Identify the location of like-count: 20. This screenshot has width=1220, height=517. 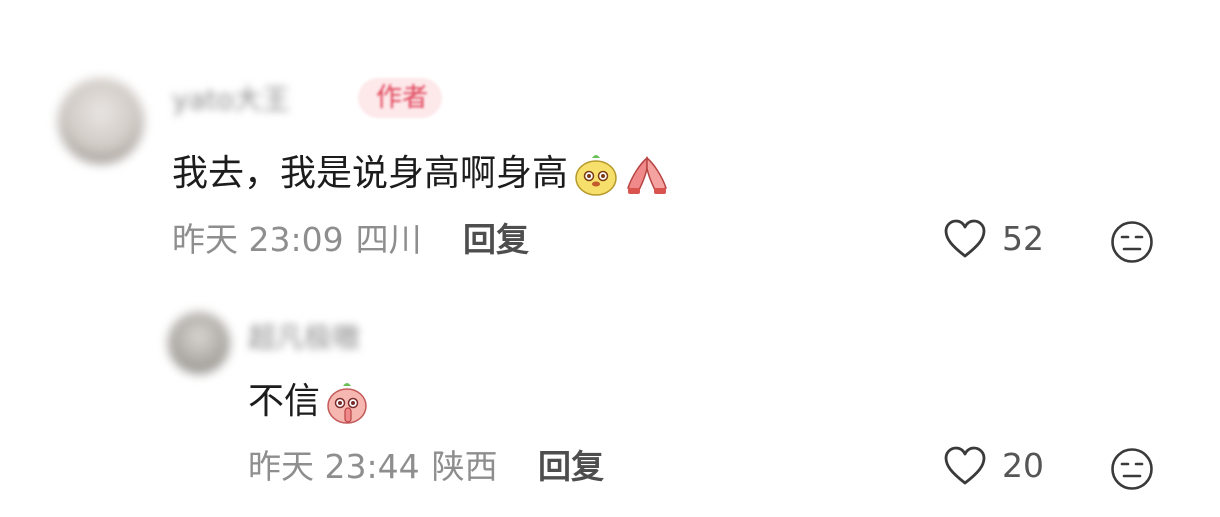
(1023, 465).